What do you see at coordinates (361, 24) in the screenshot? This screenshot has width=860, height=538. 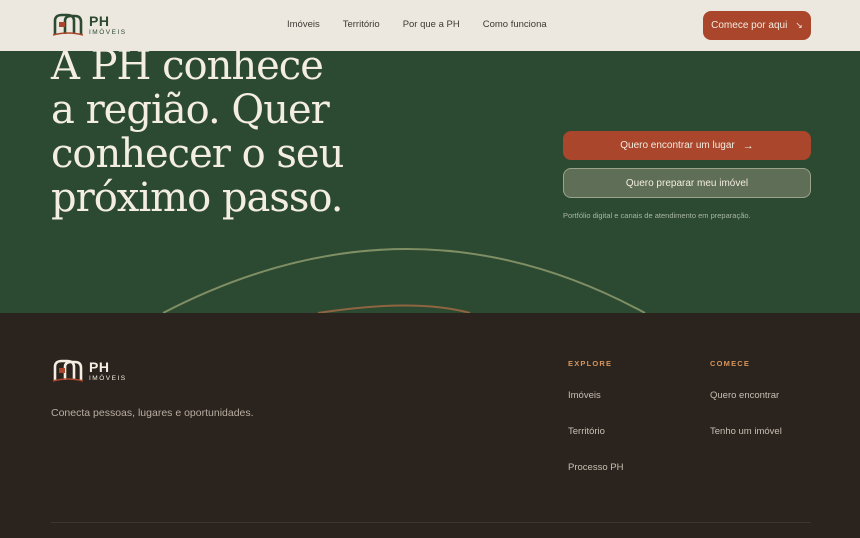 I see `nav-link-territorio: Território` at bounding box center [361, 24].